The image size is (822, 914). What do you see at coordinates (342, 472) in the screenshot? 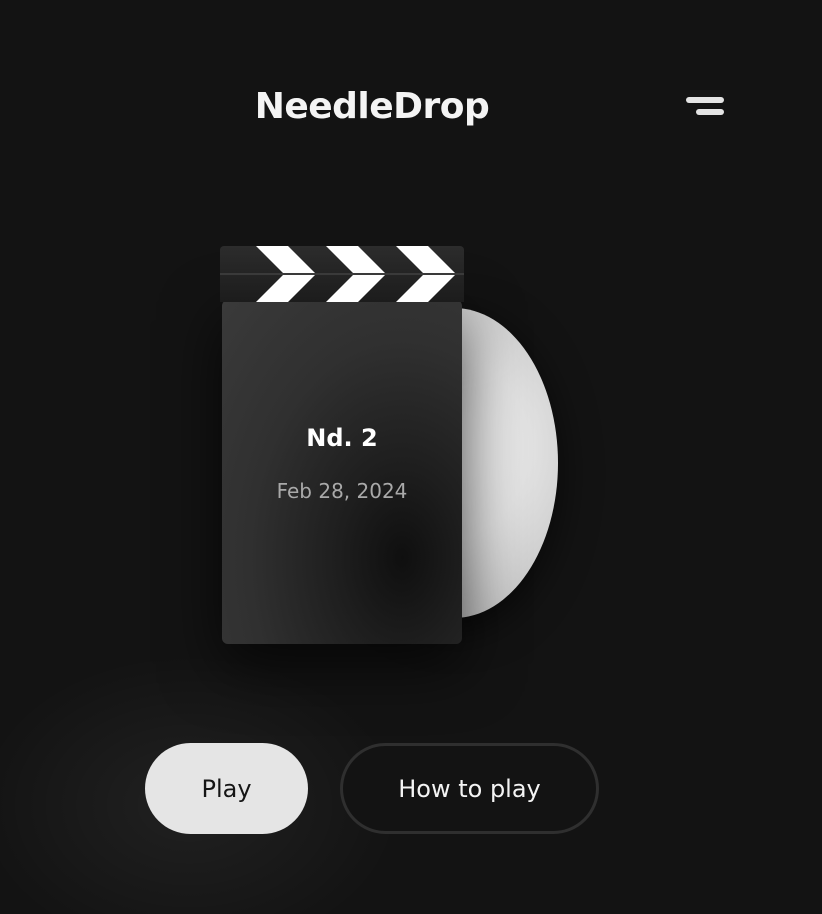
I see `puzzle-card` at bounding box center [342, 472].